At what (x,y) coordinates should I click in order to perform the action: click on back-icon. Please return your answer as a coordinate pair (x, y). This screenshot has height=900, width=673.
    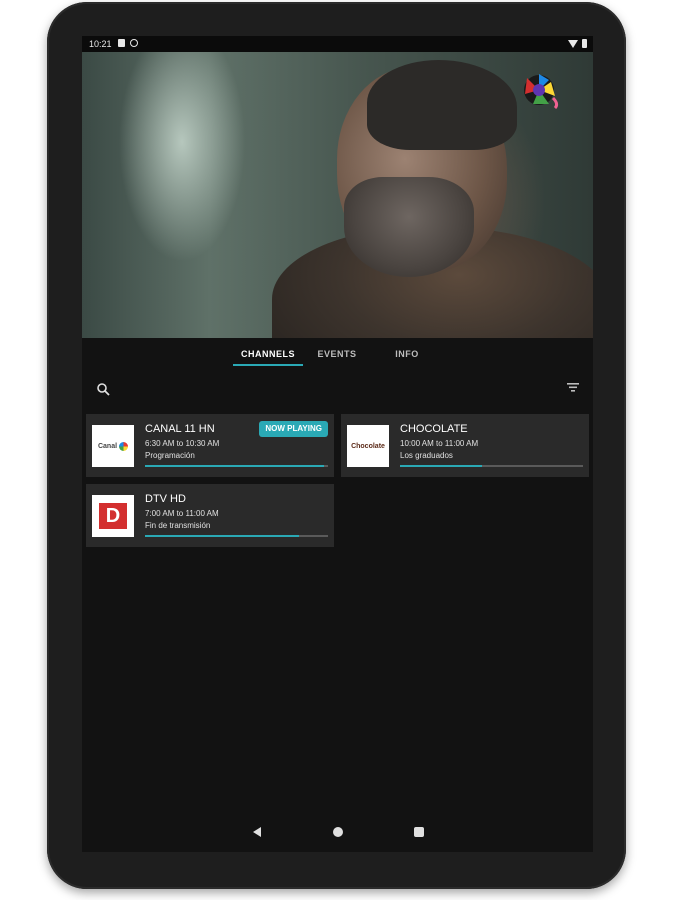
    Looking at the image, I should click on (257, 832).